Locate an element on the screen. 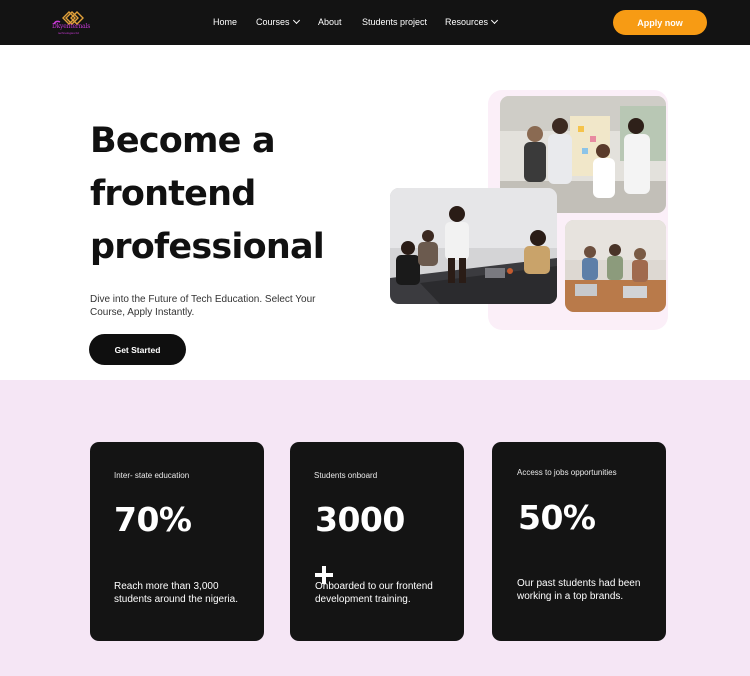  stat-value: 70% is located at coordinates (153, 519).